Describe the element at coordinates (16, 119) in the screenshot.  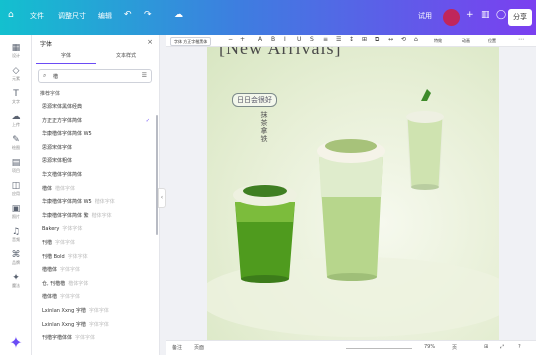
I see `nav-item: ☁ 上传` at that location.